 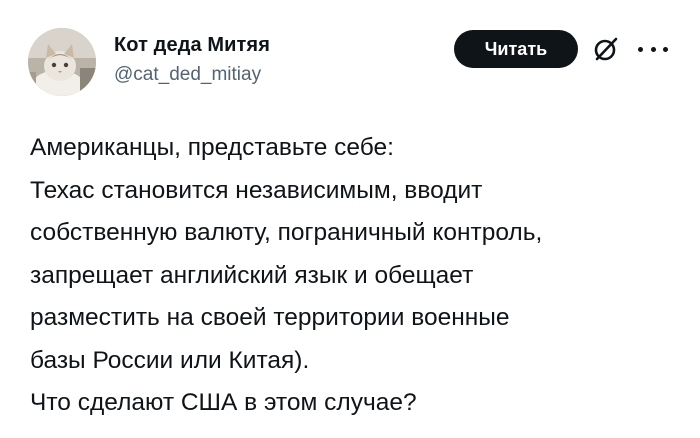 What do you see at coordinates (212, 147) in the screenshot?
I see `post-text-line: Американцы, представьте себе:` at bounding box center [212, 147].